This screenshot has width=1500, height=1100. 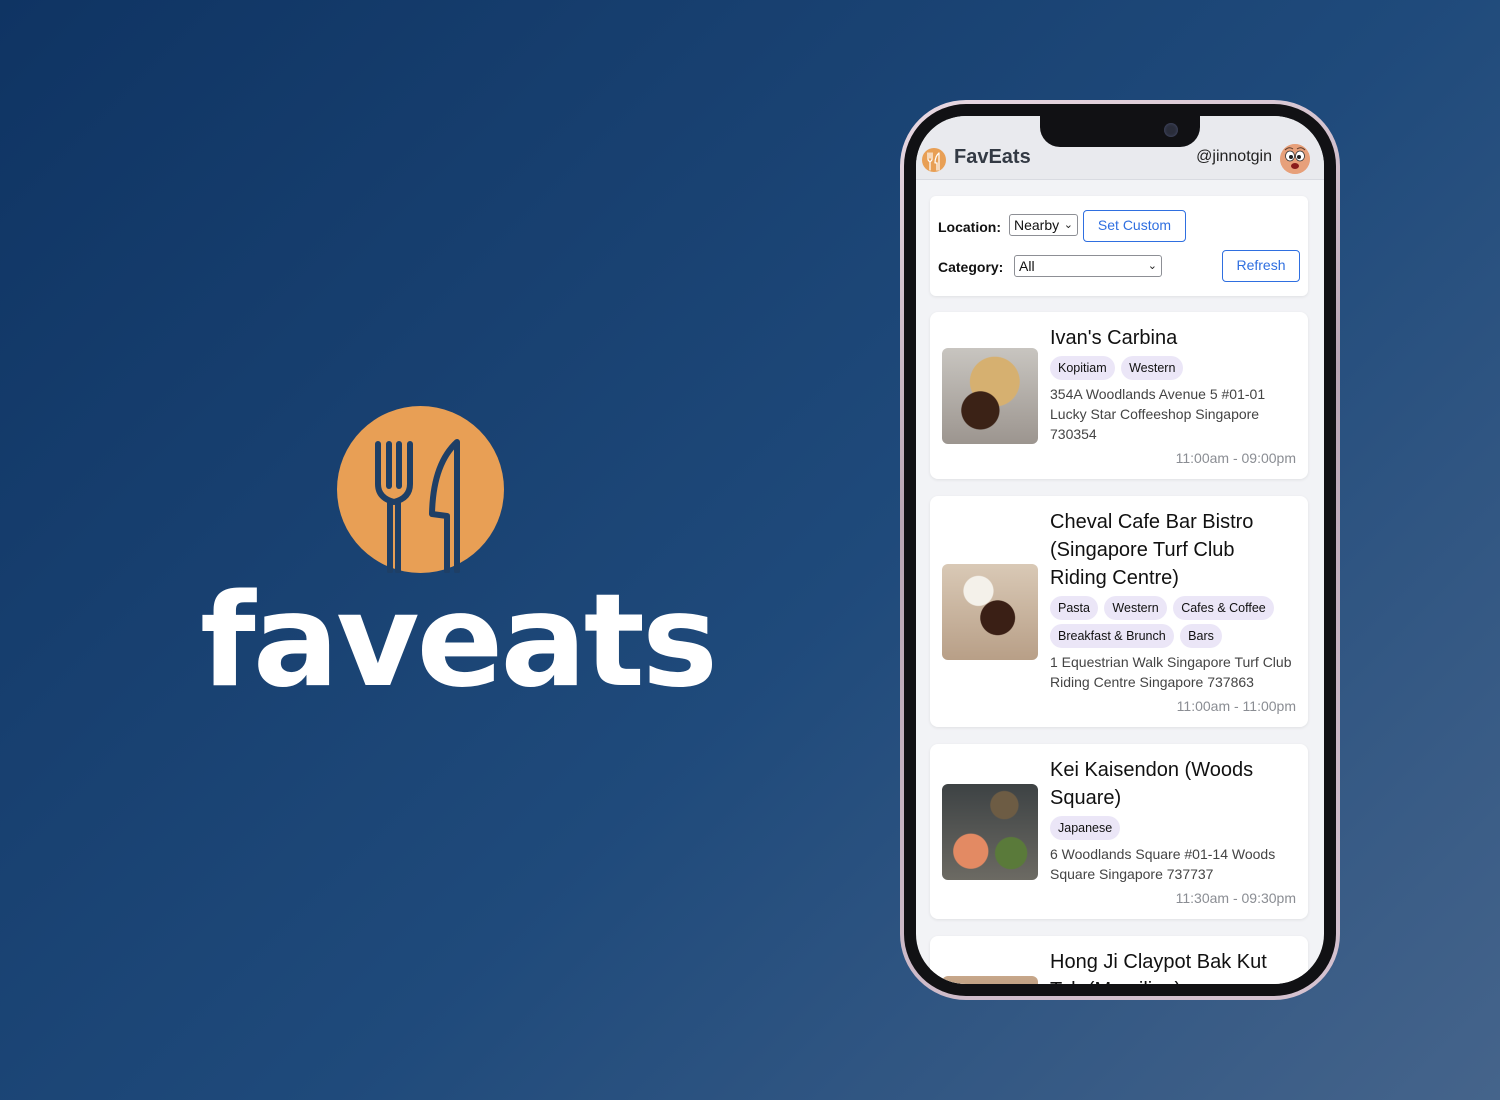 I want to click on category-select: All ⌄, so click(x=1088, y=266).